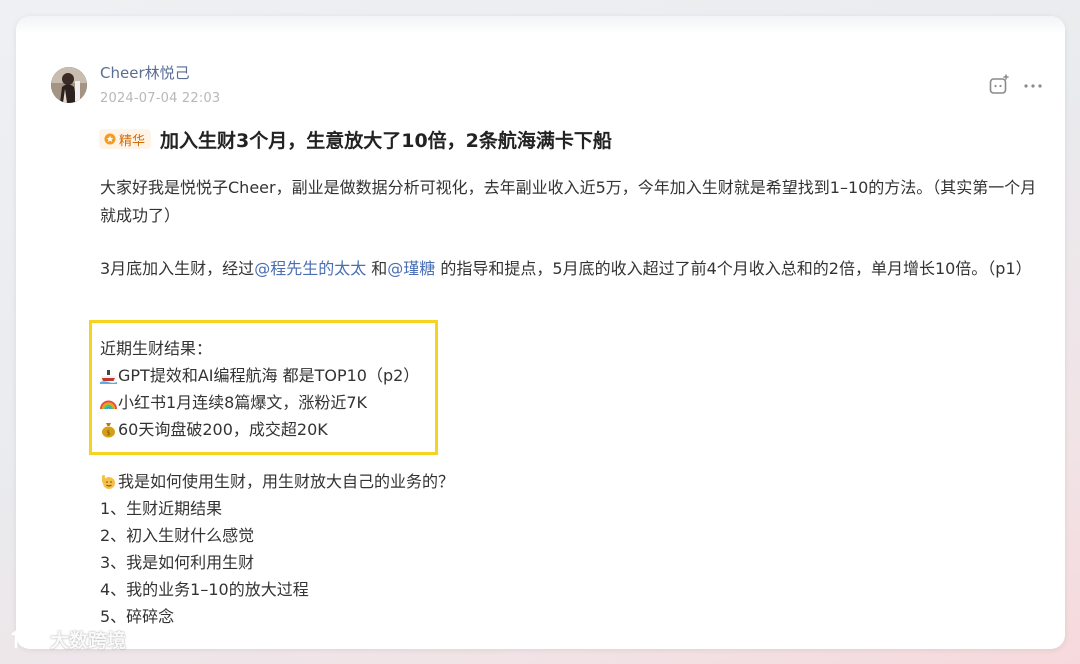  Describe the element at coordinates (177, 535) in the screenshot. I see `outline-item-2: 2、初入生财什么感觉` at that location.